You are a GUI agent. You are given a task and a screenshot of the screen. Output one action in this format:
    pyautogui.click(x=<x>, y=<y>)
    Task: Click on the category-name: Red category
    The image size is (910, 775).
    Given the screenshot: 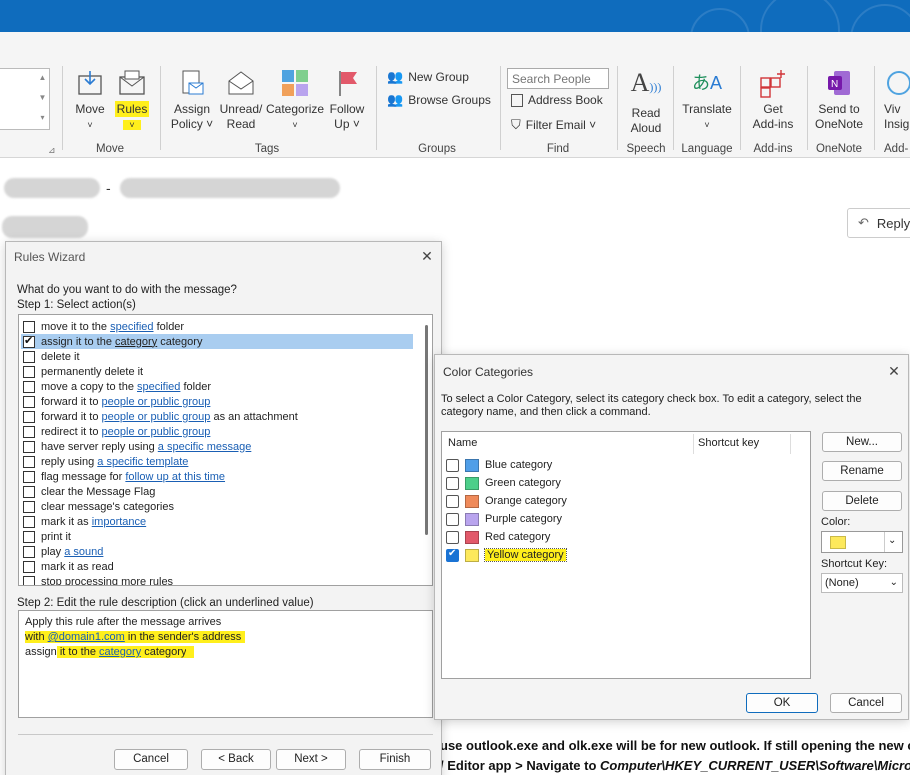 What is the action you would take?
    pyautogui.click(x=517, y=537)
    